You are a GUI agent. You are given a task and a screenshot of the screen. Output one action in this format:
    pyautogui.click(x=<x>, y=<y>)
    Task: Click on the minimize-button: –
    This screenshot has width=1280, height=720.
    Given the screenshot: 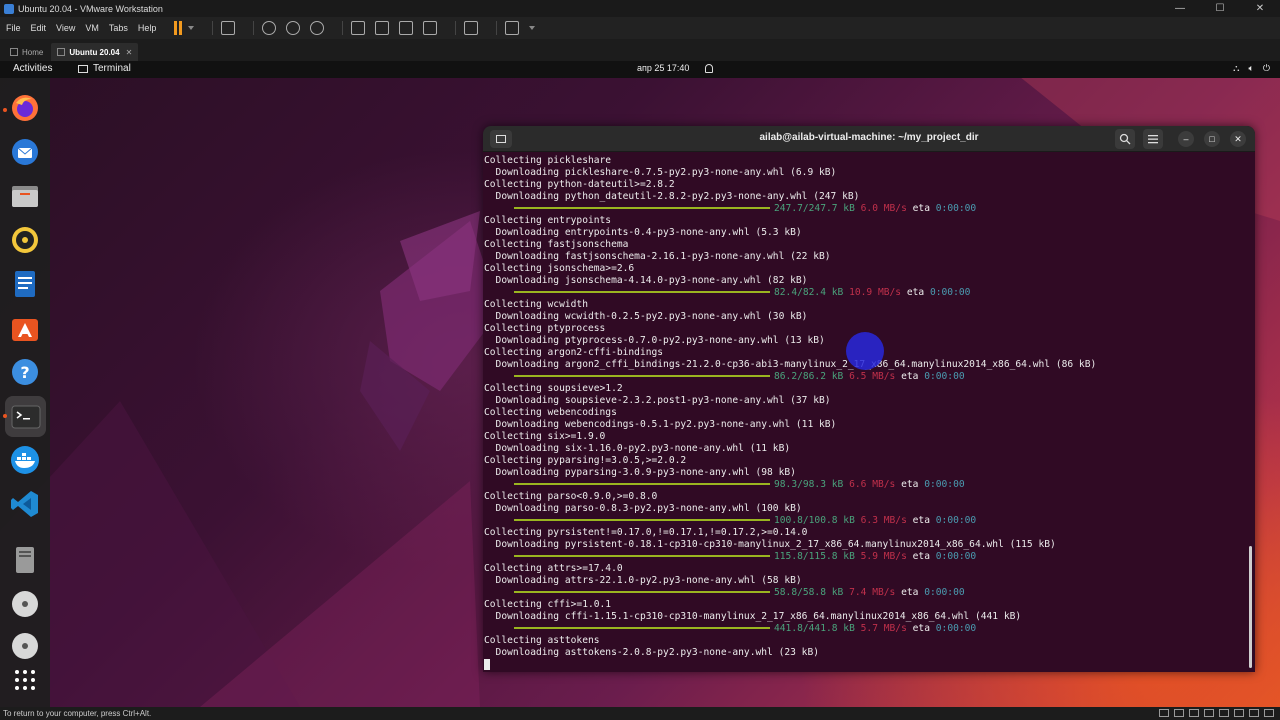 What is the action you would take?
    pyautogui.click(x=1186, y=139)
    